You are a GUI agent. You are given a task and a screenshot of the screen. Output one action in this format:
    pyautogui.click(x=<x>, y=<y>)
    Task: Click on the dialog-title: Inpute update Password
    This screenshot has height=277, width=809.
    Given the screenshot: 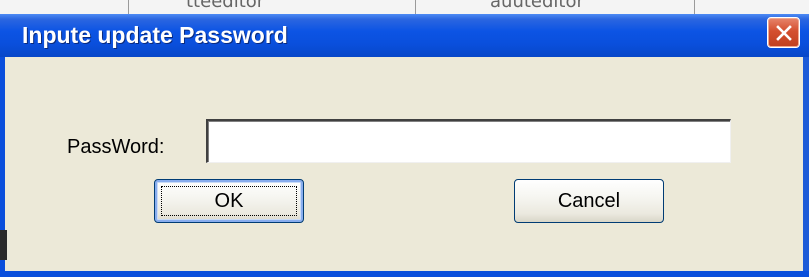 What is the action you would take?
    pyautogui.click(x=155, y=35)
    